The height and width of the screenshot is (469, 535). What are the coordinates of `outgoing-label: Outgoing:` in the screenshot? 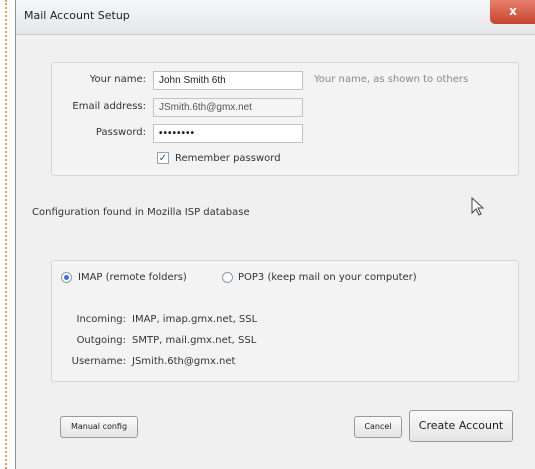 It's located at (101, 340).